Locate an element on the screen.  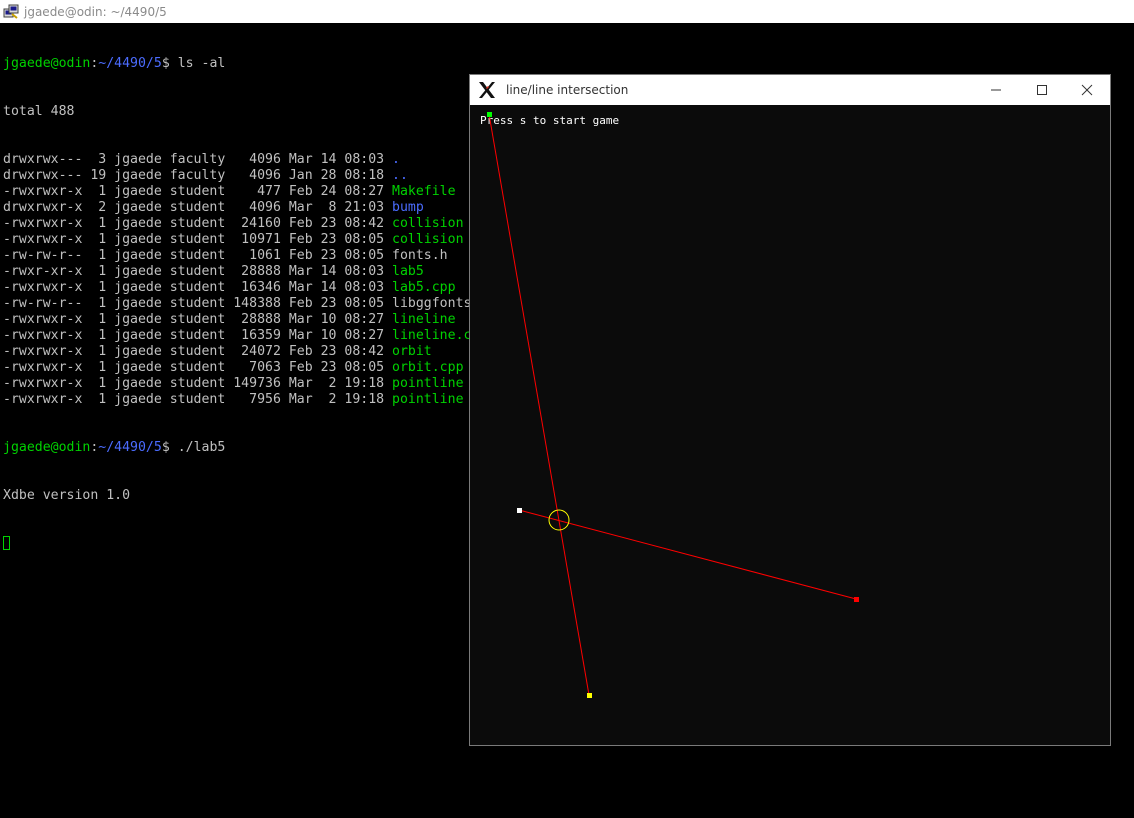
endpoint-green is located at coordinates (489, 114).